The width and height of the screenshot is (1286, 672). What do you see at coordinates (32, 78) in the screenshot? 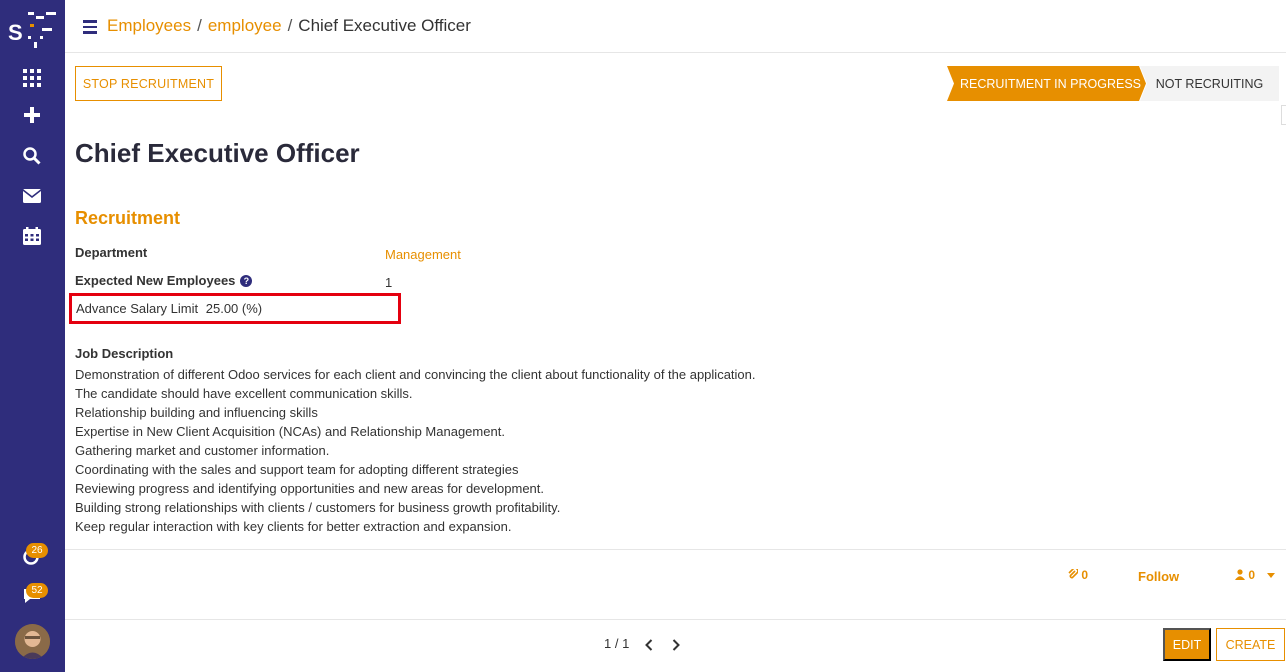
I see `apps-grid-icon` at bounding box center [32, 78].